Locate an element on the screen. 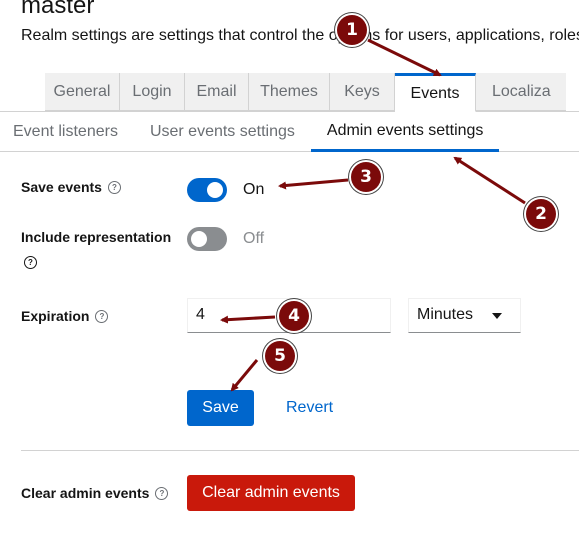 The height and width of the screenshot is (557, 579). expiration-unit-value: Minutes is located at coordinates (445, 314).